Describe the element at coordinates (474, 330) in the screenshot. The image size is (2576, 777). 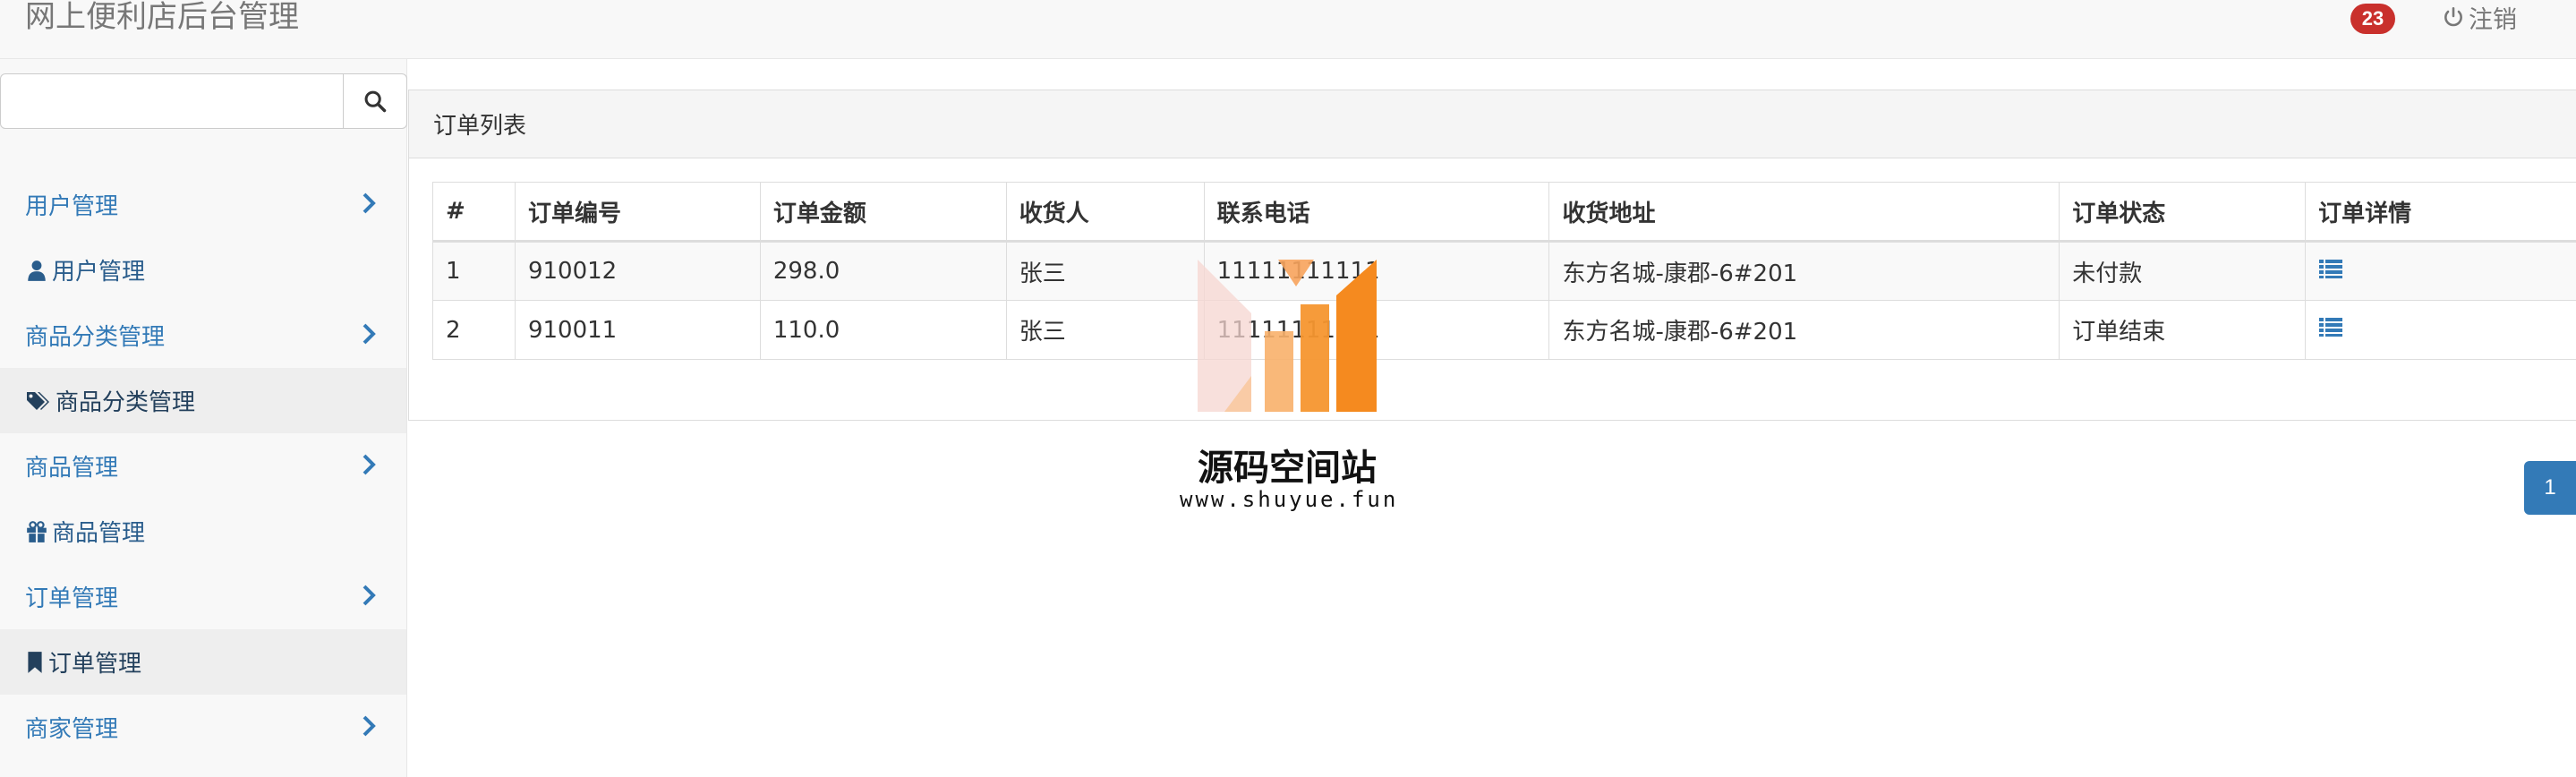
I see `cell-index: 2` at that location.